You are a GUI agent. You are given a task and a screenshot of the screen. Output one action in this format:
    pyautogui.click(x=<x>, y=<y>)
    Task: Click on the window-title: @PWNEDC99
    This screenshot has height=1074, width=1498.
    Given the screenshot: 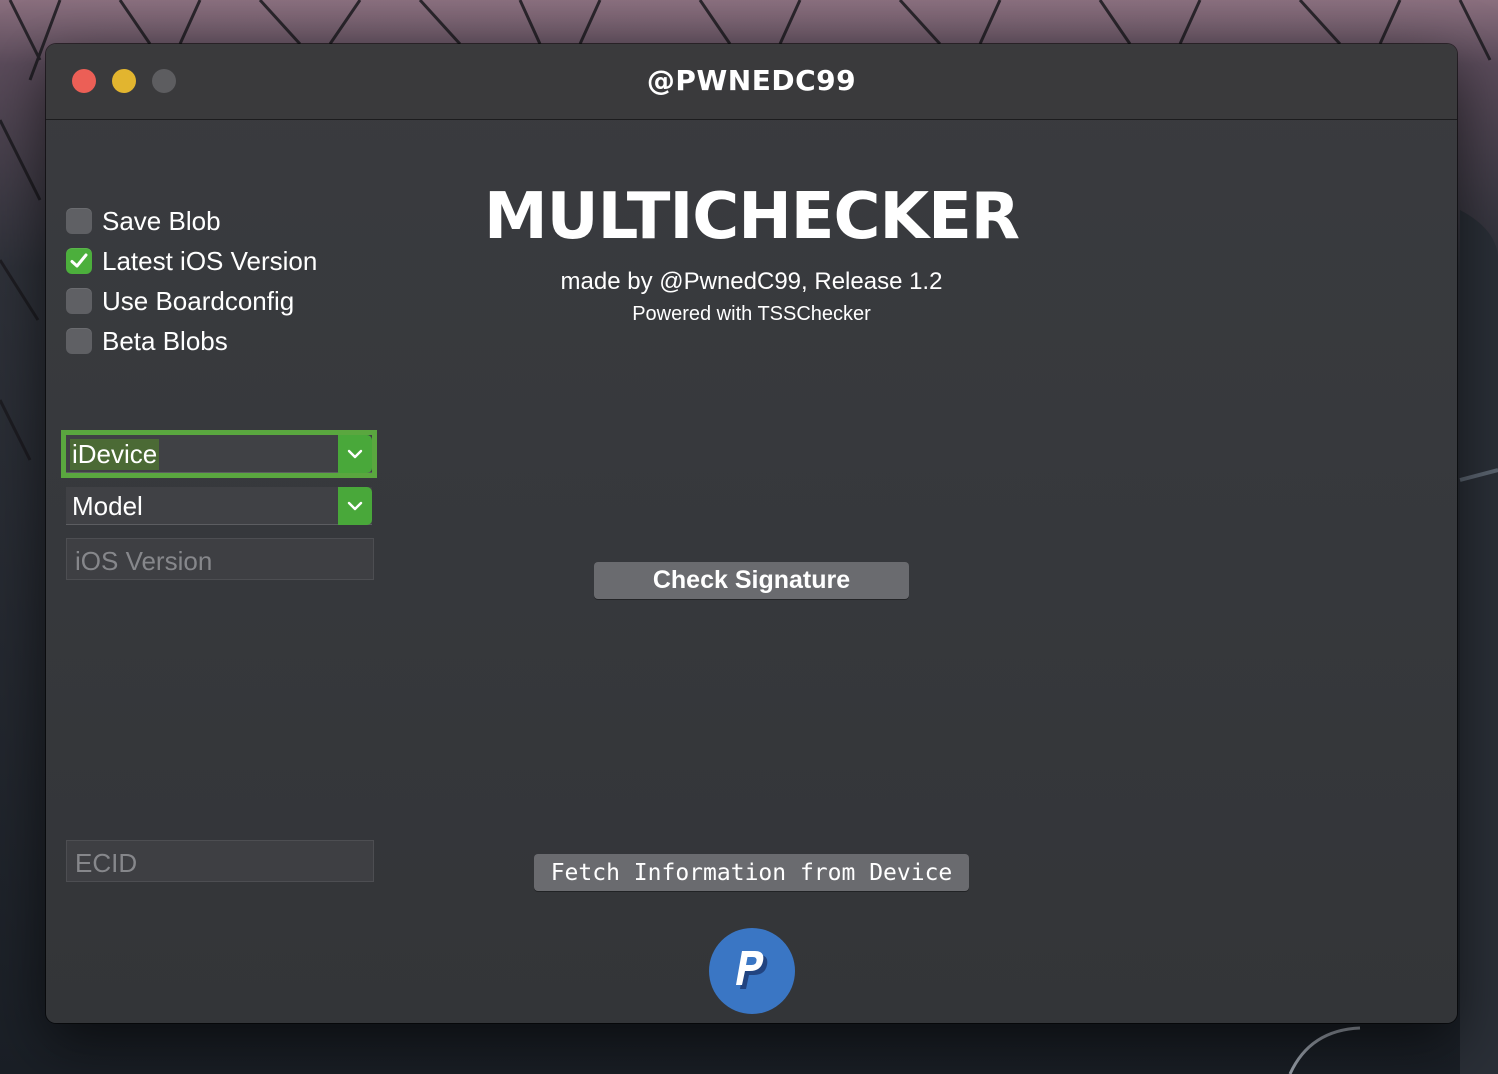 What is the action you would take?
    pyautogui.click(x=751, y=80)
    